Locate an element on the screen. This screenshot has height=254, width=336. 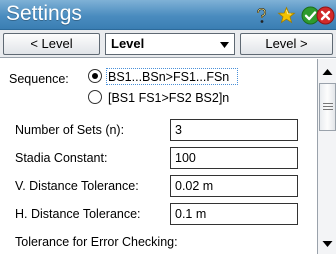
help-icon is located at coordinates (261, 15).